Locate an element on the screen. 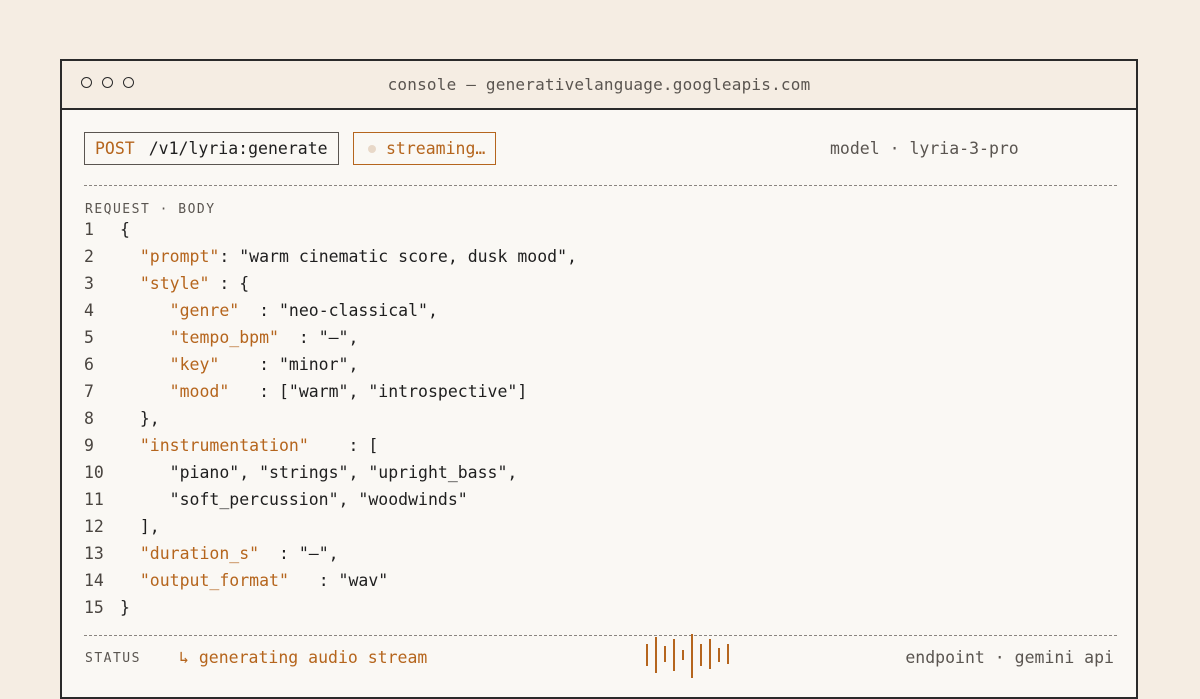 This screenshot has height=699, width=1200. json-key: "duration_s" is located at coordinates (199, 553).